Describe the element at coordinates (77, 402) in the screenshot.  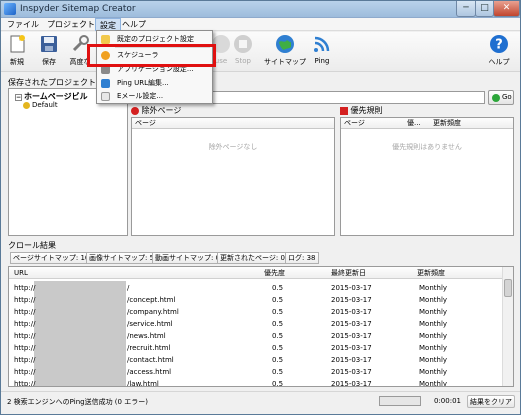
I see `status-message: 2 検索エンジンへのPing送信成功 (0 エラー)` at that location.